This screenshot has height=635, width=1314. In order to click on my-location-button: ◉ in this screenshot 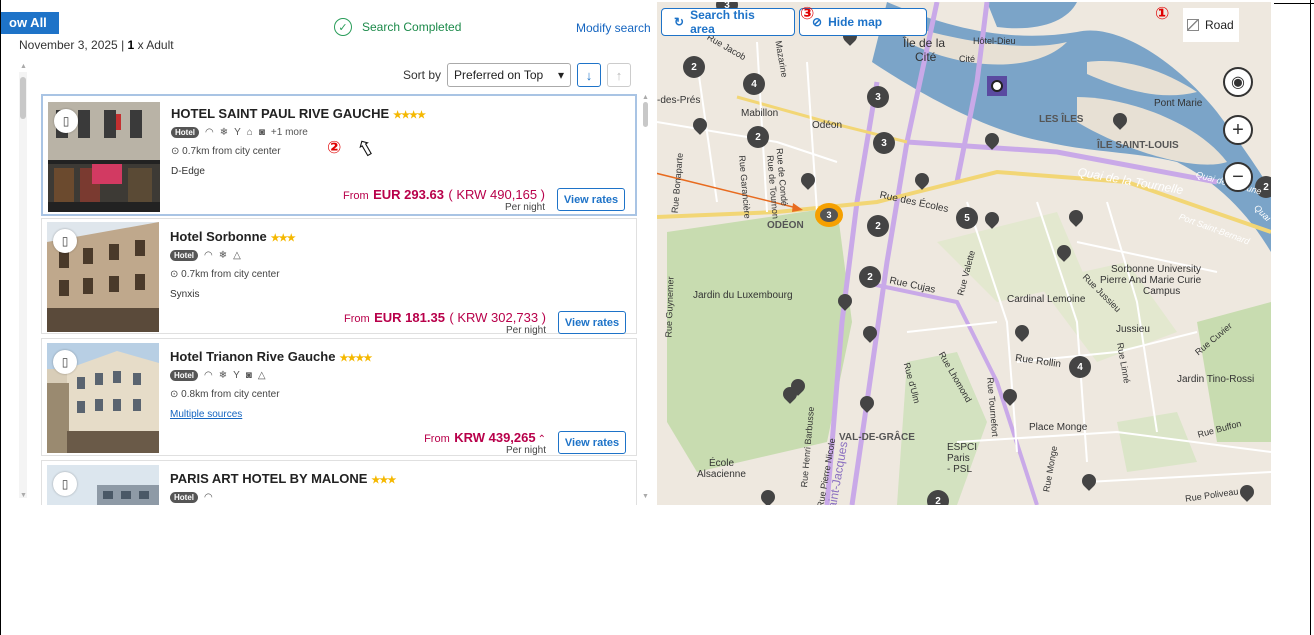, I will do `click(1238, 82)`.